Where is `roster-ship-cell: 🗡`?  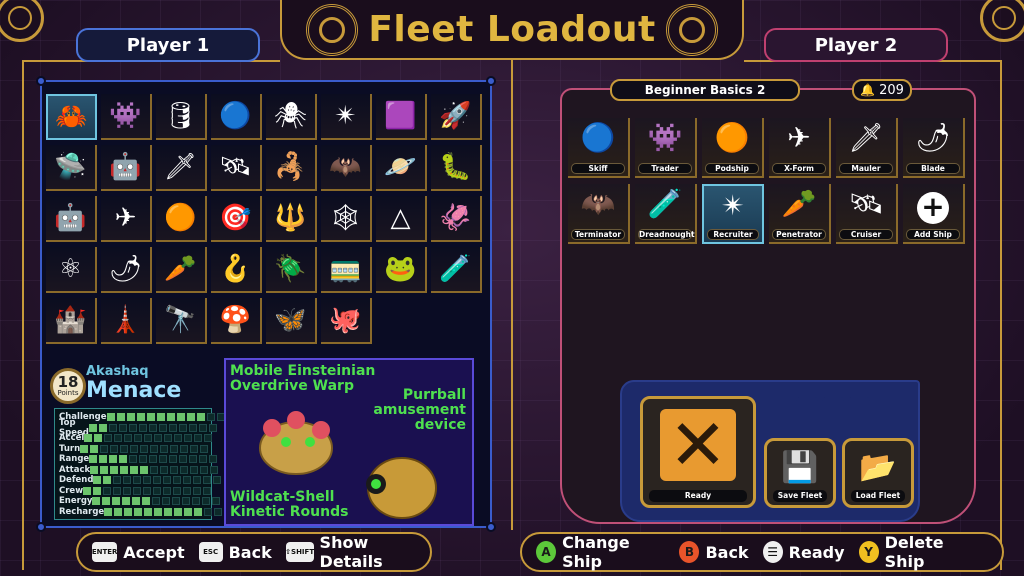 roster-ship-cell: 🗡 is located at coordinates (181, 168).